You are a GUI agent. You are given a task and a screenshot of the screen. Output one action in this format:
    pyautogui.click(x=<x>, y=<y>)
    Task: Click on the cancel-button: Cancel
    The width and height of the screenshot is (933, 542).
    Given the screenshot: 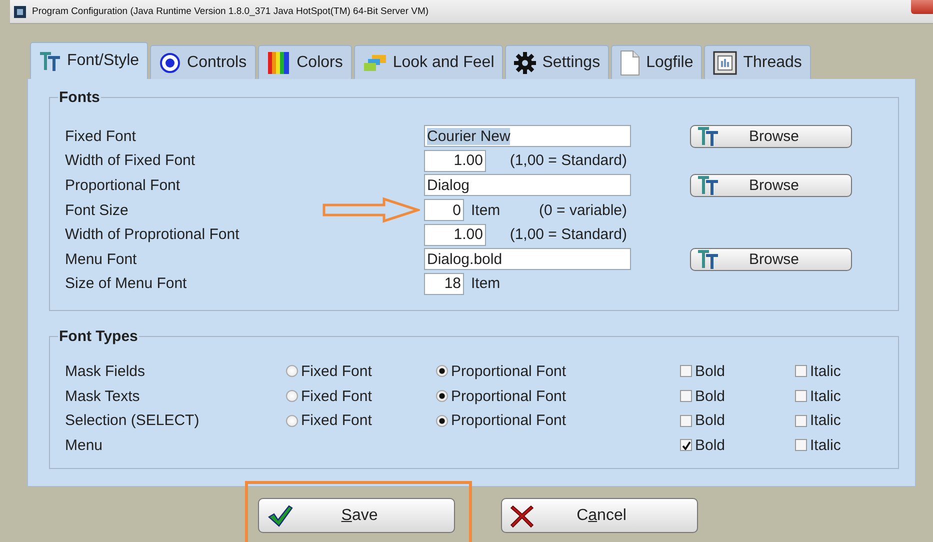 What is the action you would take?
    pyautogui.click(x=599, y=515)
    